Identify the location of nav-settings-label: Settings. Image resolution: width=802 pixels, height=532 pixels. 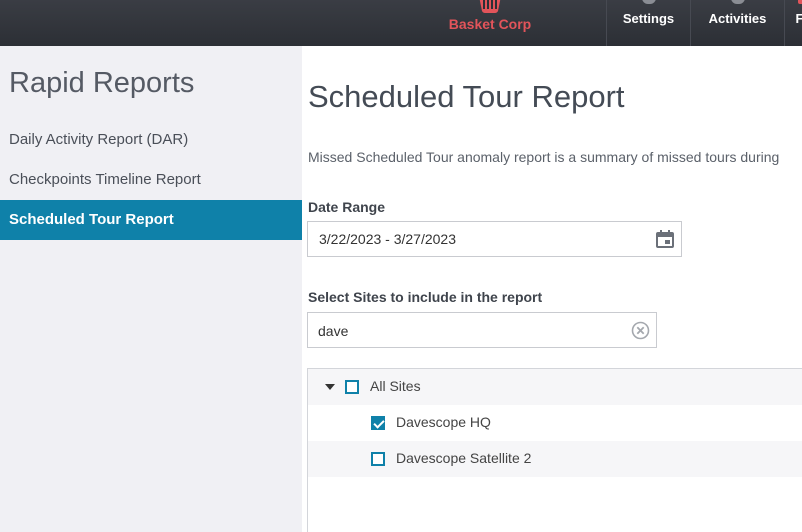
(648, 18).